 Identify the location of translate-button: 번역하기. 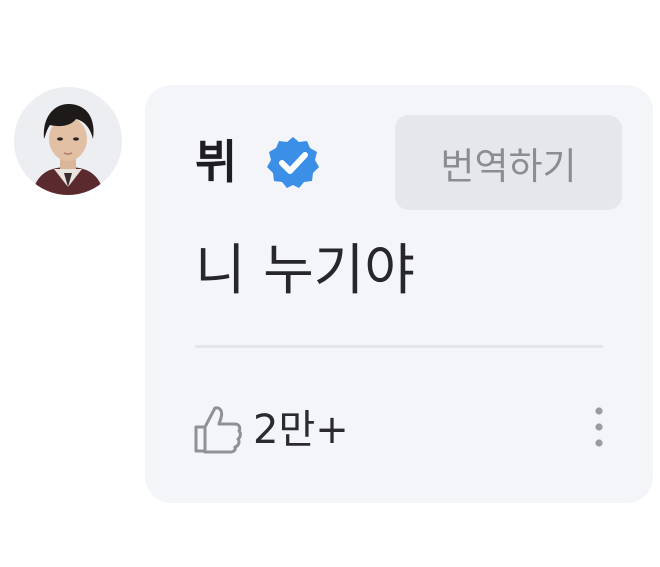
(508, 162).